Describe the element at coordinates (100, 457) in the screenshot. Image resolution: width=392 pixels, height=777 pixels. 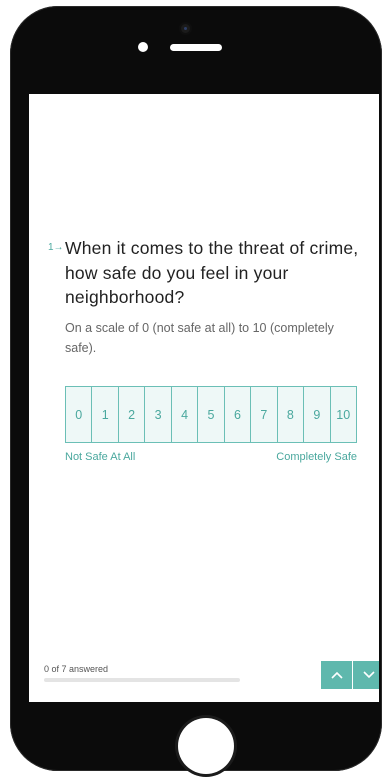
I see `scale-label-left: Not Safe At All` at that location.